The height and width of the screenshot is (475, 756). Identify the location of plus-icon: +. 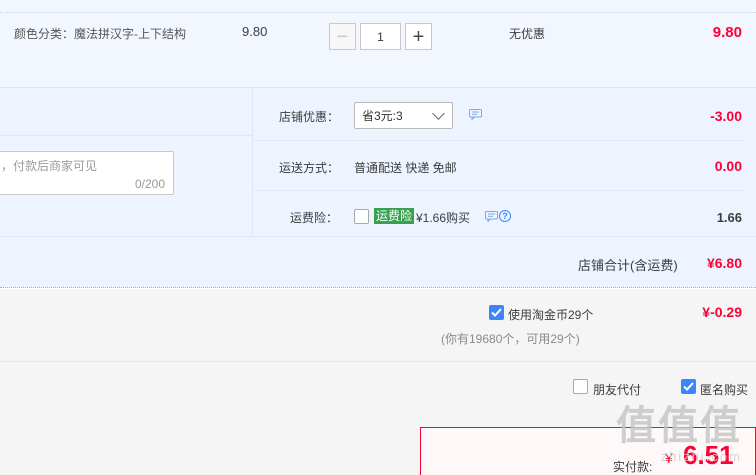
(418, 36).